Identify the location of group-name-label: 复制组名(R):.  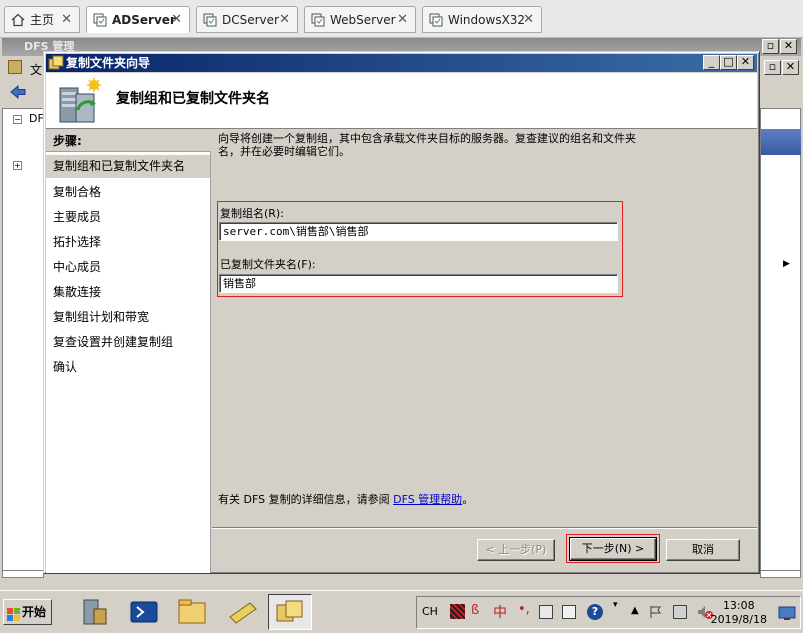
(252, 213).